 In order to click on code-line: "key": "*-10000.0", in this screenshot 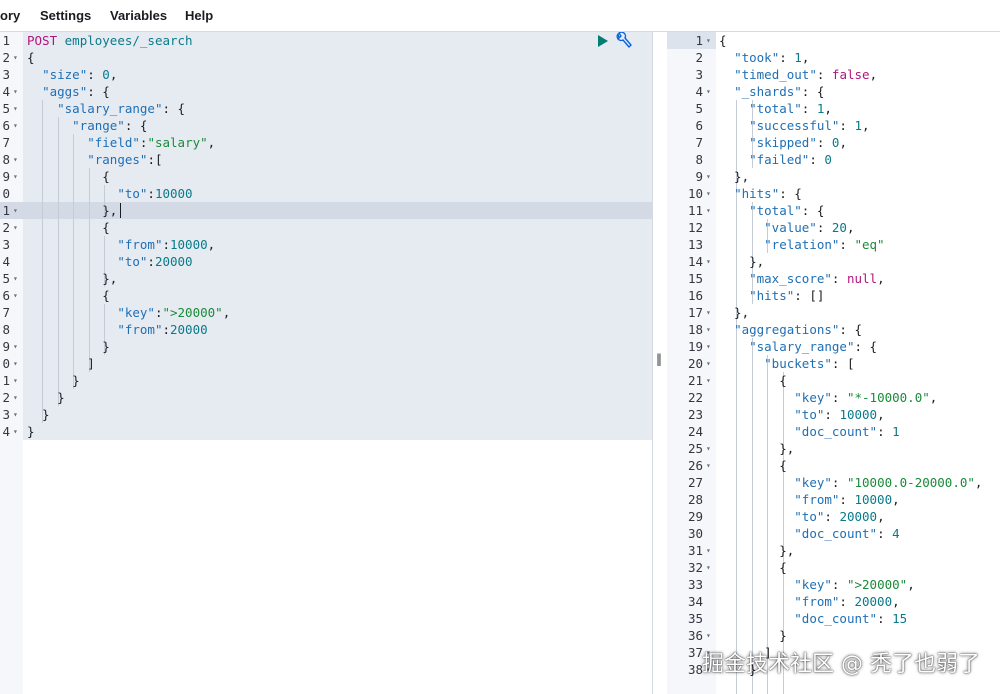, I will do `click(828, 397)`.